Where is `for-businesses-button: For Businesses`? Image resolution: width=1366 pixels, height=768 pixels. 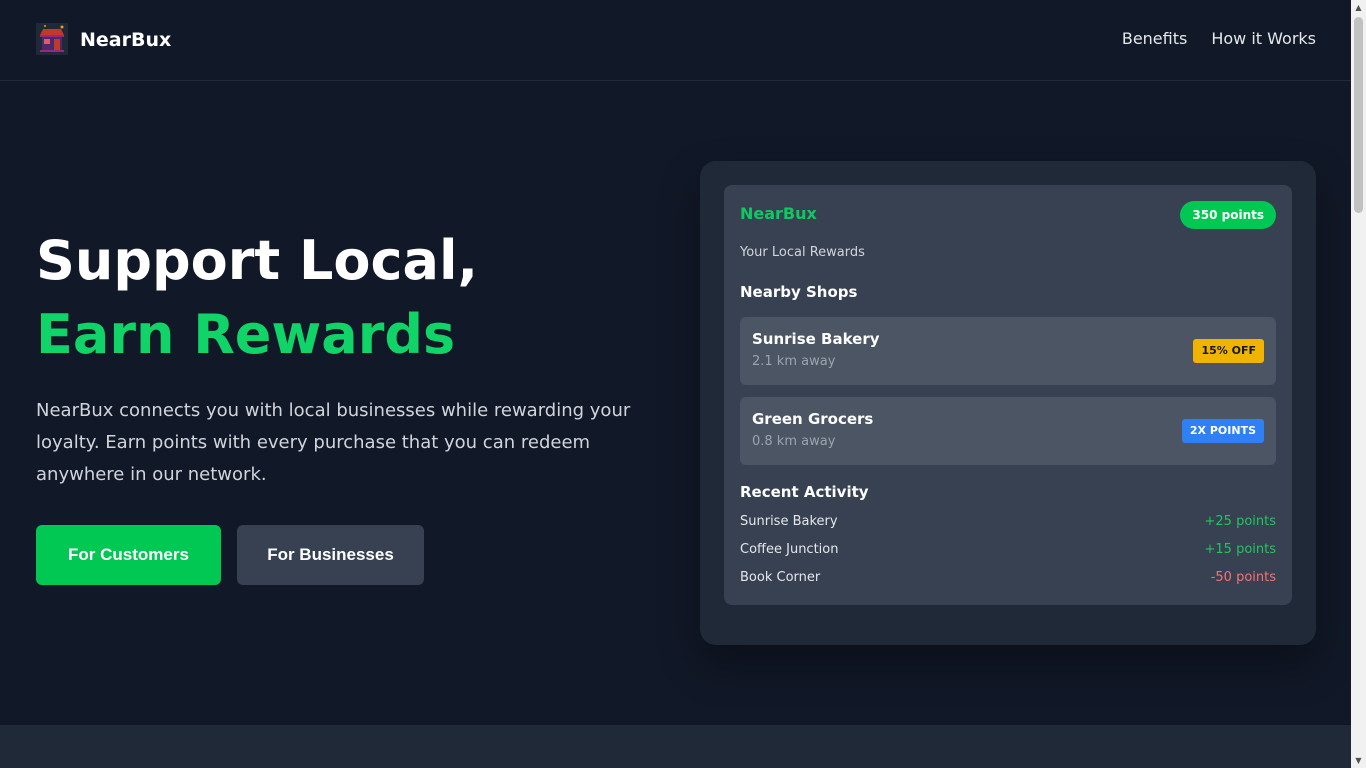 for-businesses-button: For Businesses is located at coordinates (330, 555).